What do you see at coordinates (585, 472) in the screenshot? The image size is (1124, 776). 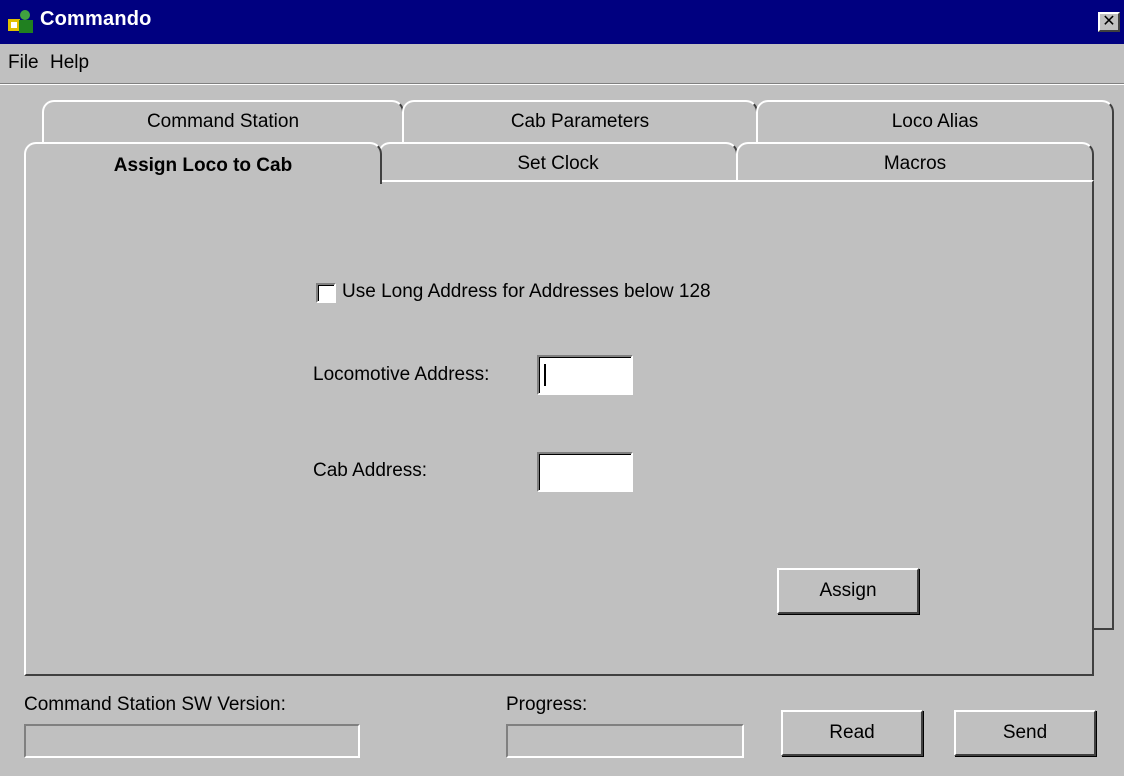 I see `cab-address-input` at bounding box center [585, 472].